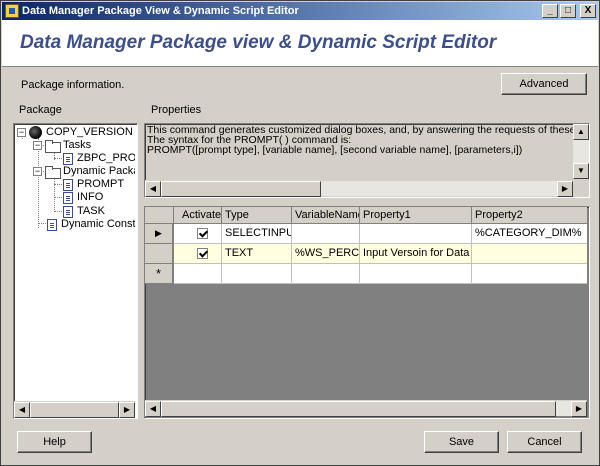  I want to click on variablename-cell: %WS_PERCT, so click(326, 254).